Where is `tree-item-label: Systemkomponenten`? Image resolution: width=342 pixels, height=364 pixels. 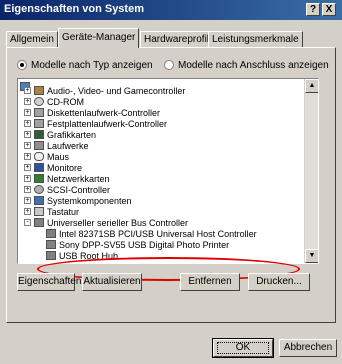
tree-item-label: Systemkomponenten is located at coordinates (89, 200).